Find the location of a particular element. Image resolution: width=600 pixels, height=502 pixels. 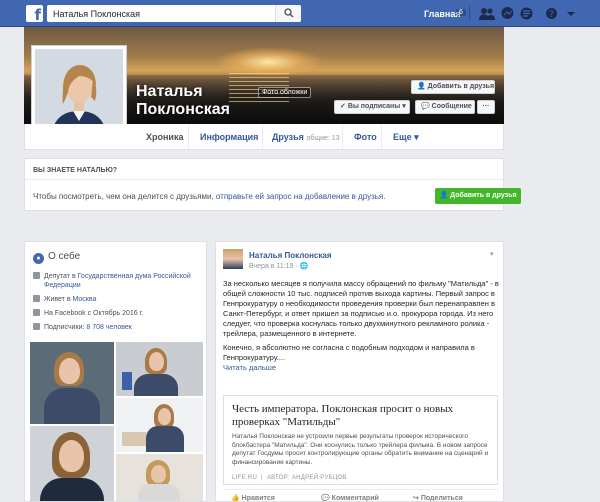

tab-friends-label: Друзья is located at coordinates (288, 137).